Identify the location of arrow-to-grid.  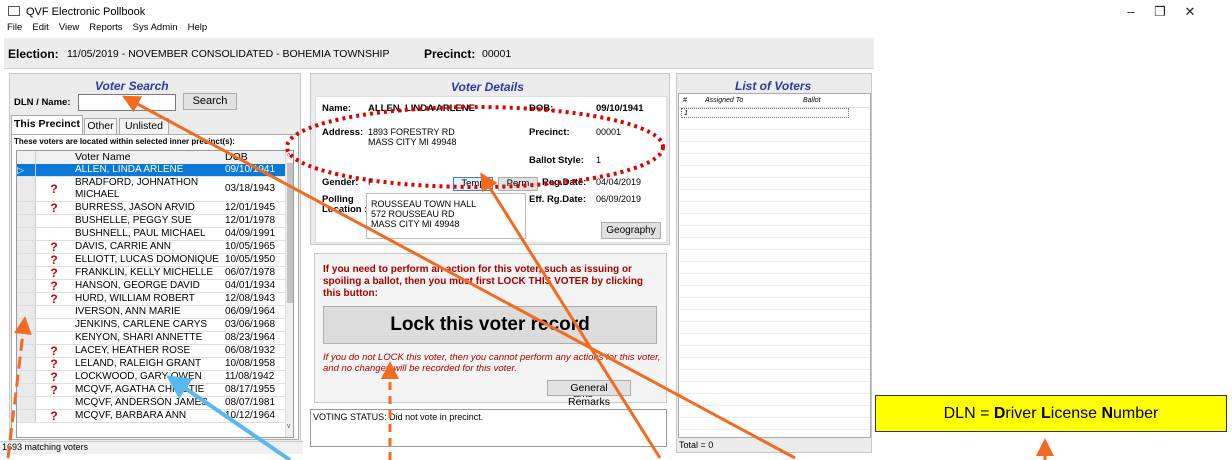
(19, 387).